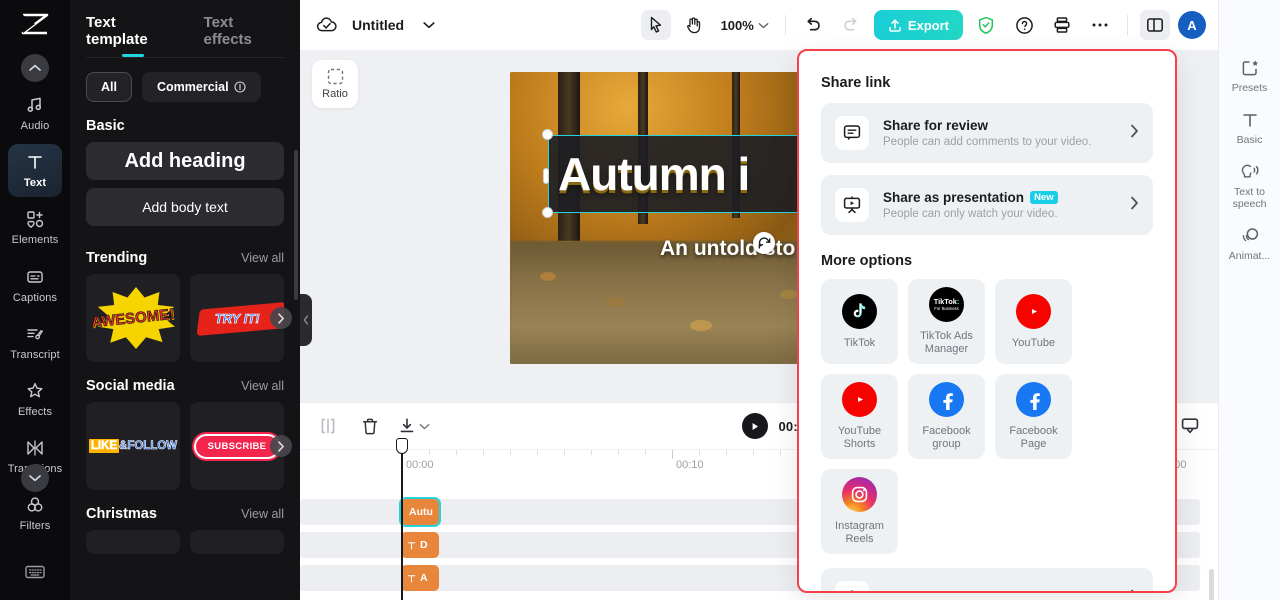 This screenshot has height=600, width=1280. What do you see at coordinates (185, 207) in the screenshot?
I see `add-body-text-button: Add body text` at bounding box center [185, 207].